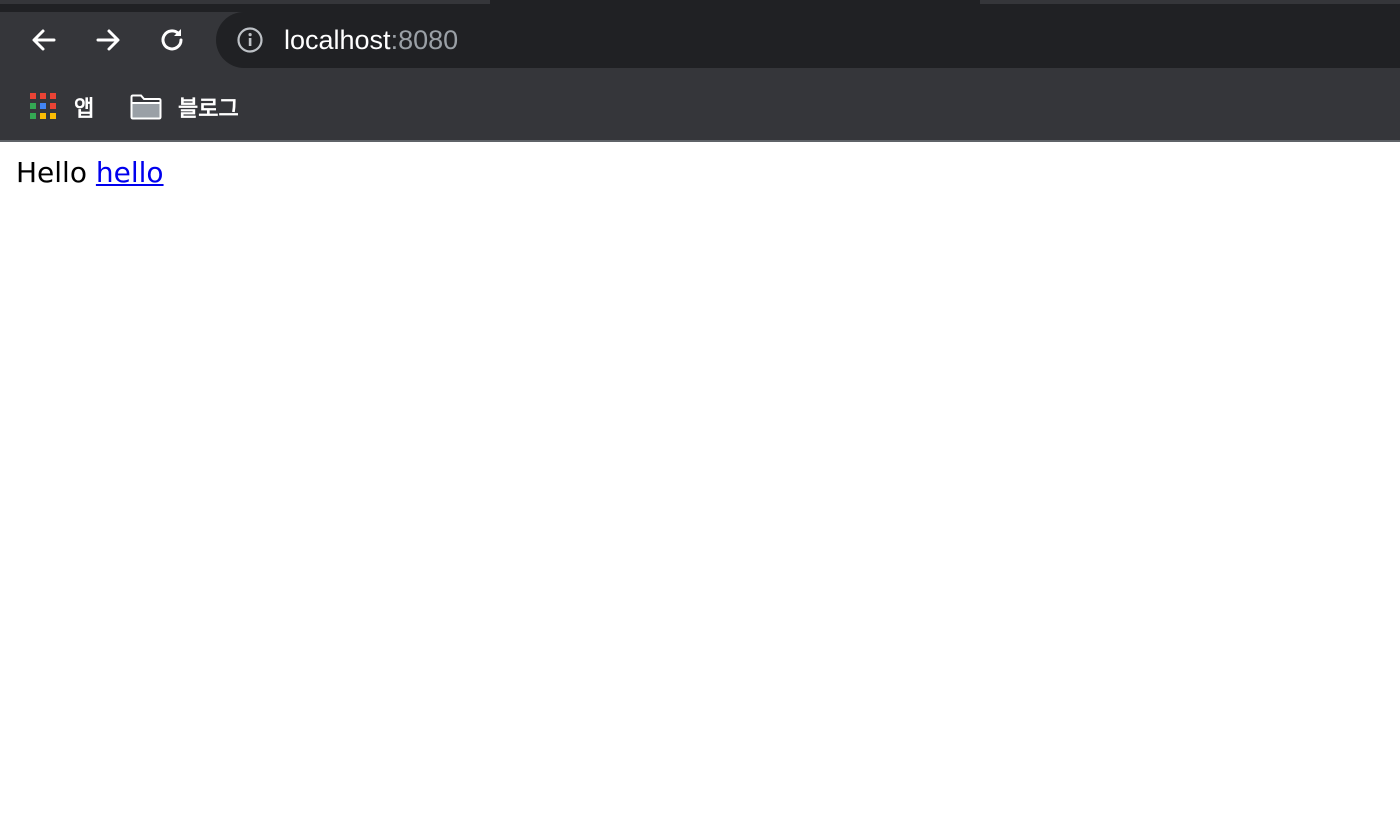 The width and height of the screenshot is (1400, 830). I want to click on url-text: localhost:8080, so click(371, 40).